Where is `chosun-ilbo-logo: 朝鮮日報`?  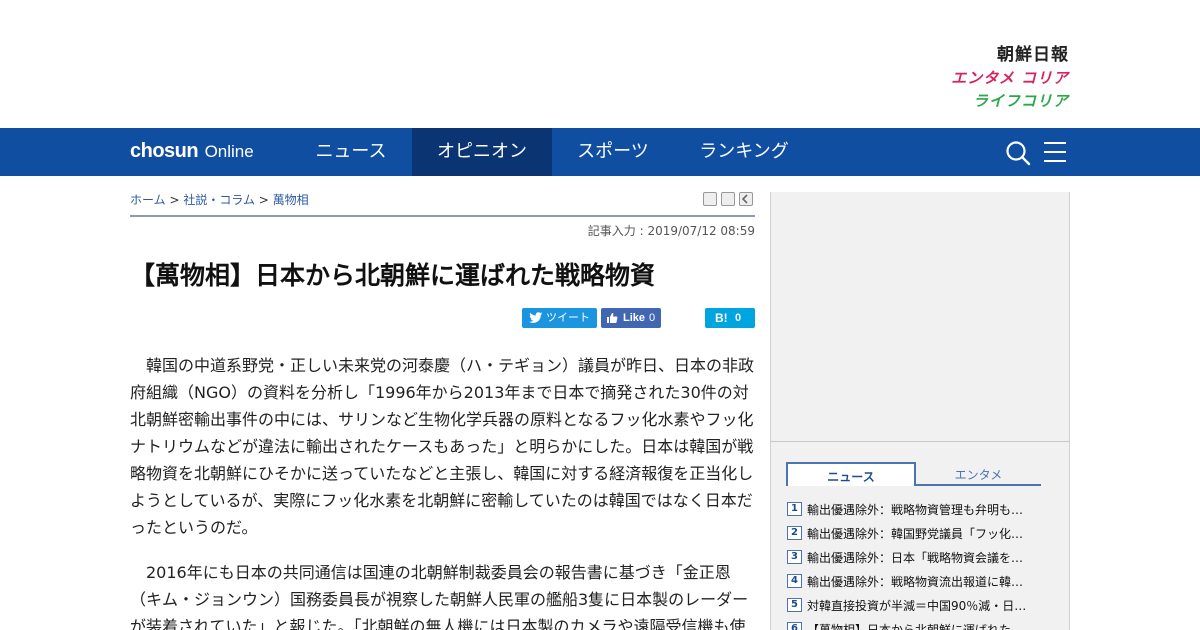
chosun-ilbo-logo: 朝鮮日報 is located at coordinates (1010, 55).